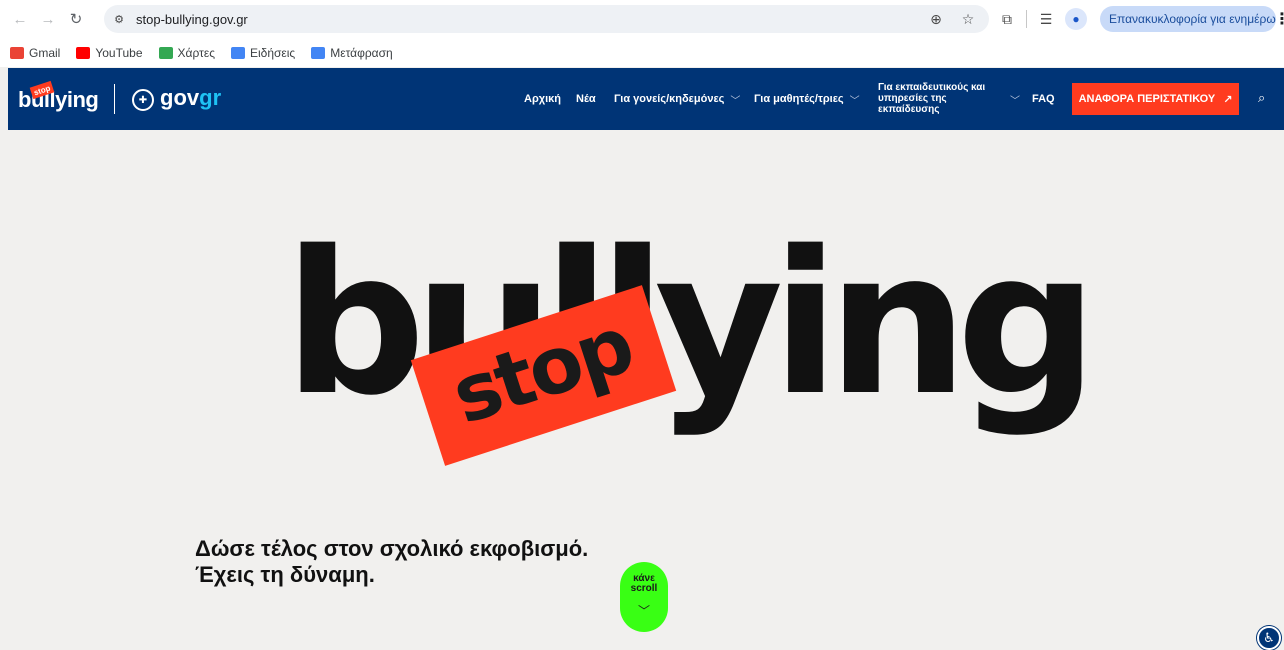 The height and width of the screenshot is (650, 1284). What do you see at coordinates (83, 52) in the screenshot?
I see `youtube-icon` at bounding box center [83, 52].